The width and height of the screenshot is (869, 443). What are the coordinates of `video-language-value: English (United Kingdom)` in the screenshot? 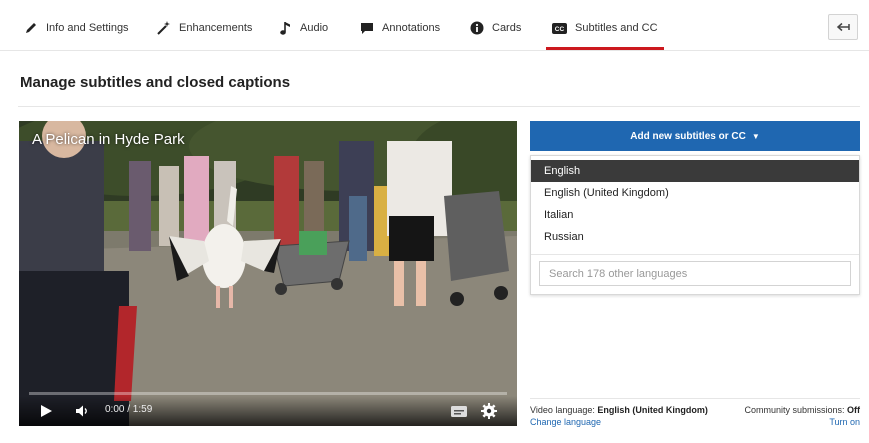 It's located at (652, 410).